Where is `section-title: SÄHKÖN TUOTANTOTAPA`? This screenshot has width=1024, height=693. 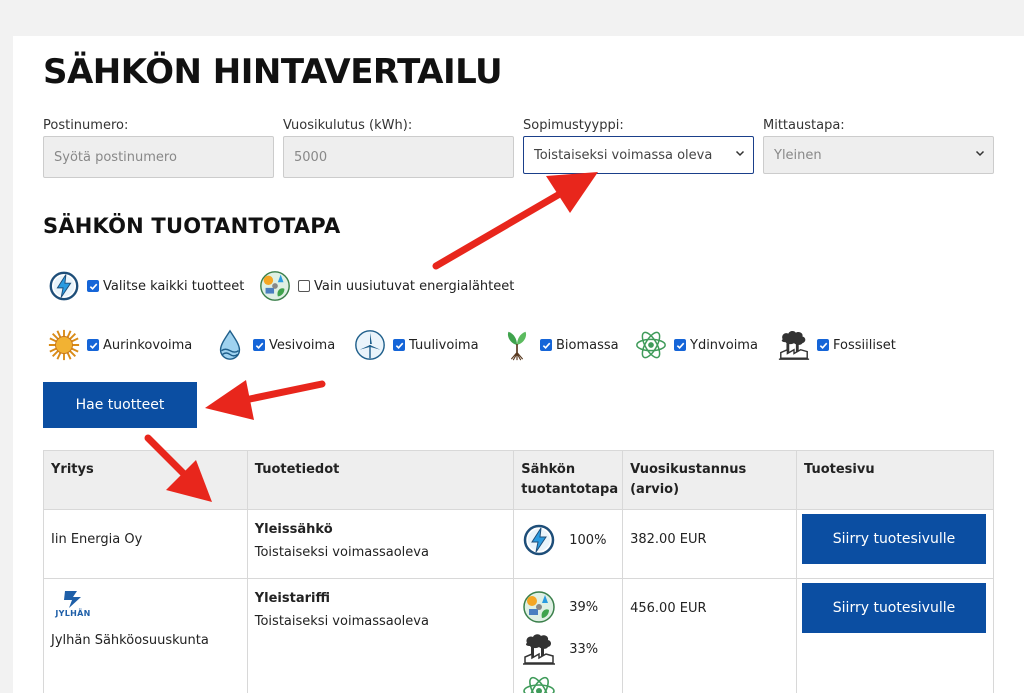 section-title: SÄHKÖN TUOTANTOTAPA is located at coordinates (192, 226).